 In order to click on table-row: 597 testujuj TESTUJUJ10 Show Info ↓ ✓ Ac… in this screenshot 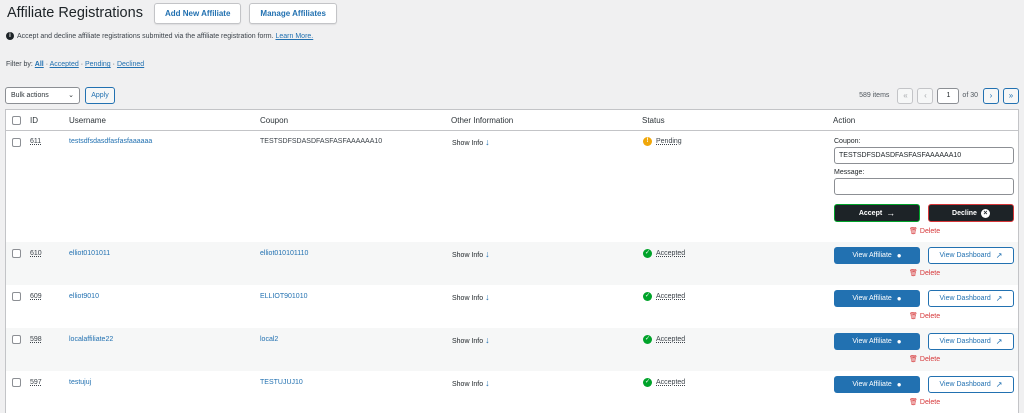, I will do `click(512, 392)`.